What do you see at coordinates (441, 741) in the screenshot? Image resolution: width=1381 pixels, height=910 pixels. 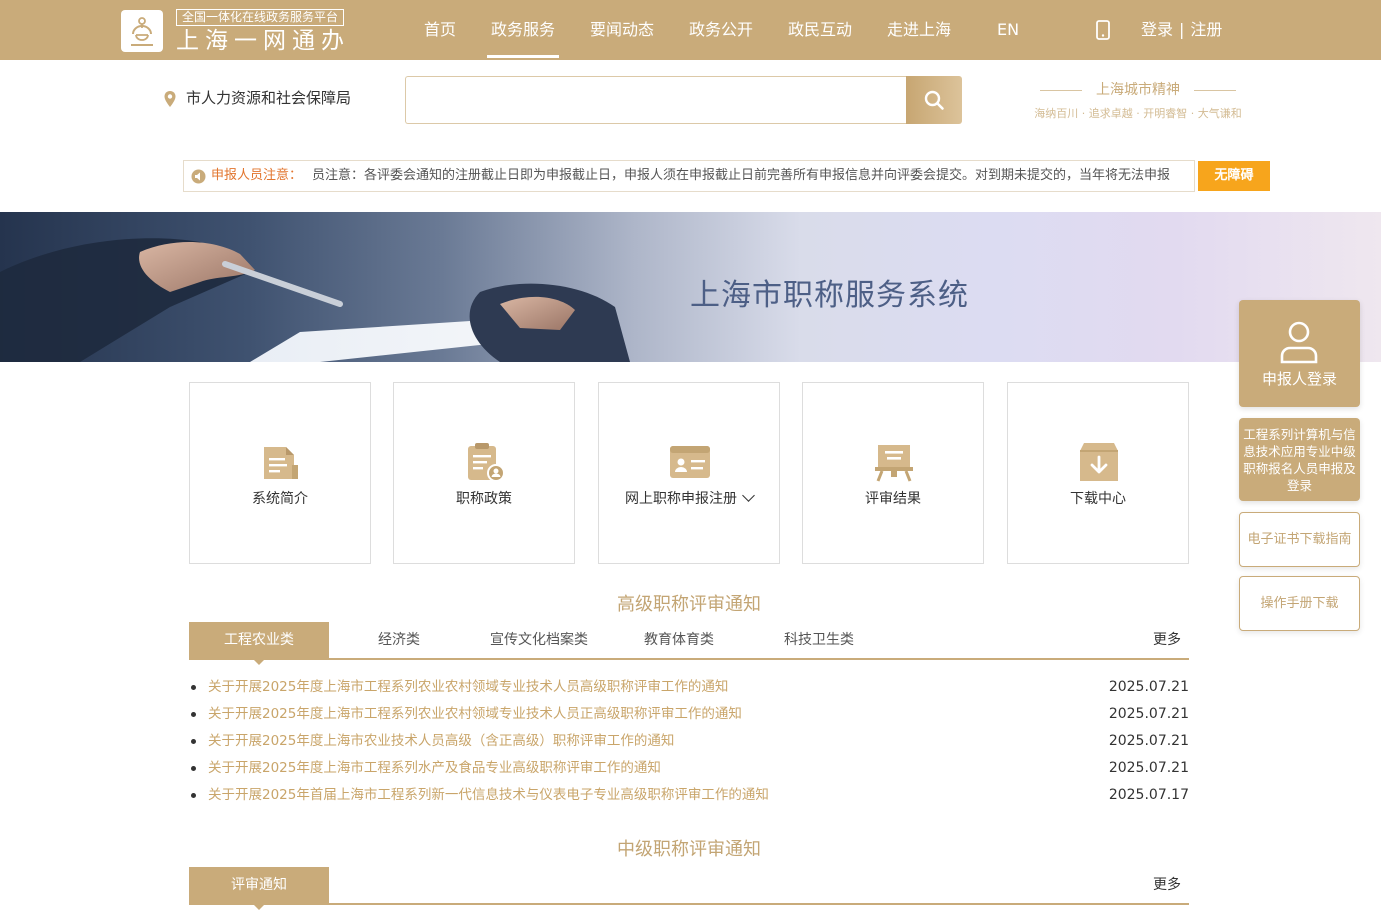 I see `news-link: 关于开展2025年度上海市农业技术人员高级（含正高级）职称评审工作的通知` at bounding box center [441, 741].